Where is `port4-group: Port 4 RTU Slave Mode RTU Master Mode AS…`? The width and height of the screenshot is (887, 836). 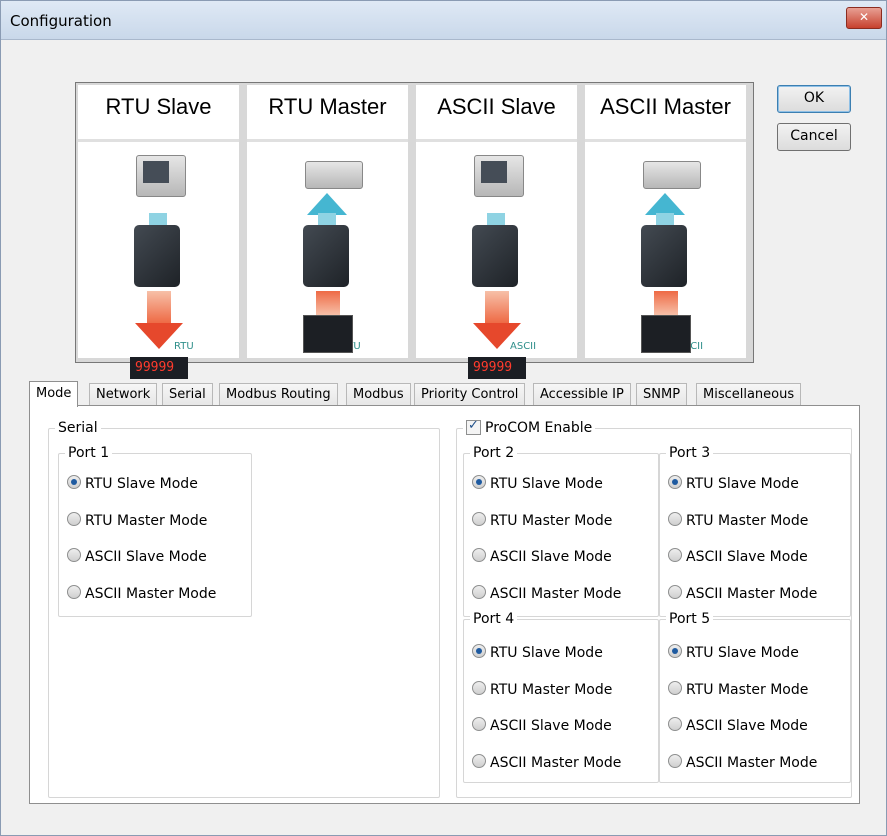 port4-group: Port 4 RTU Slave Mode RTU Master Mode AS… is located at coordinates (561, 697).